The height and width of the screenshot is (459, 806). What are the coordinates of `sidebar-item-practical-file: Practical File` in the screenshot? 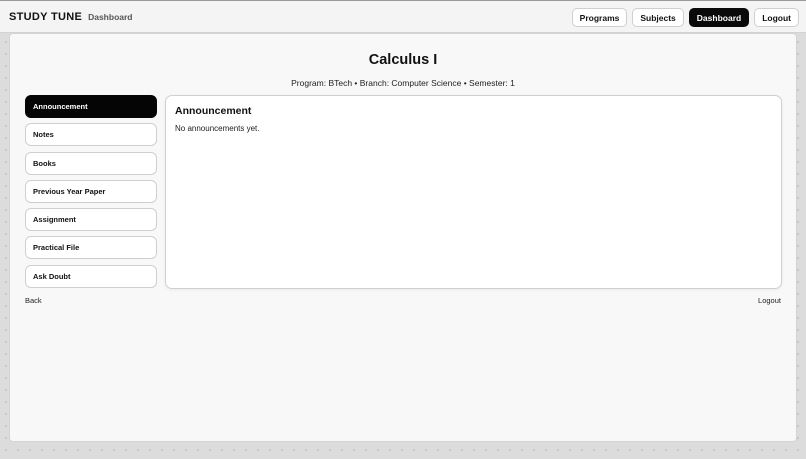 It's located at (91, 248).